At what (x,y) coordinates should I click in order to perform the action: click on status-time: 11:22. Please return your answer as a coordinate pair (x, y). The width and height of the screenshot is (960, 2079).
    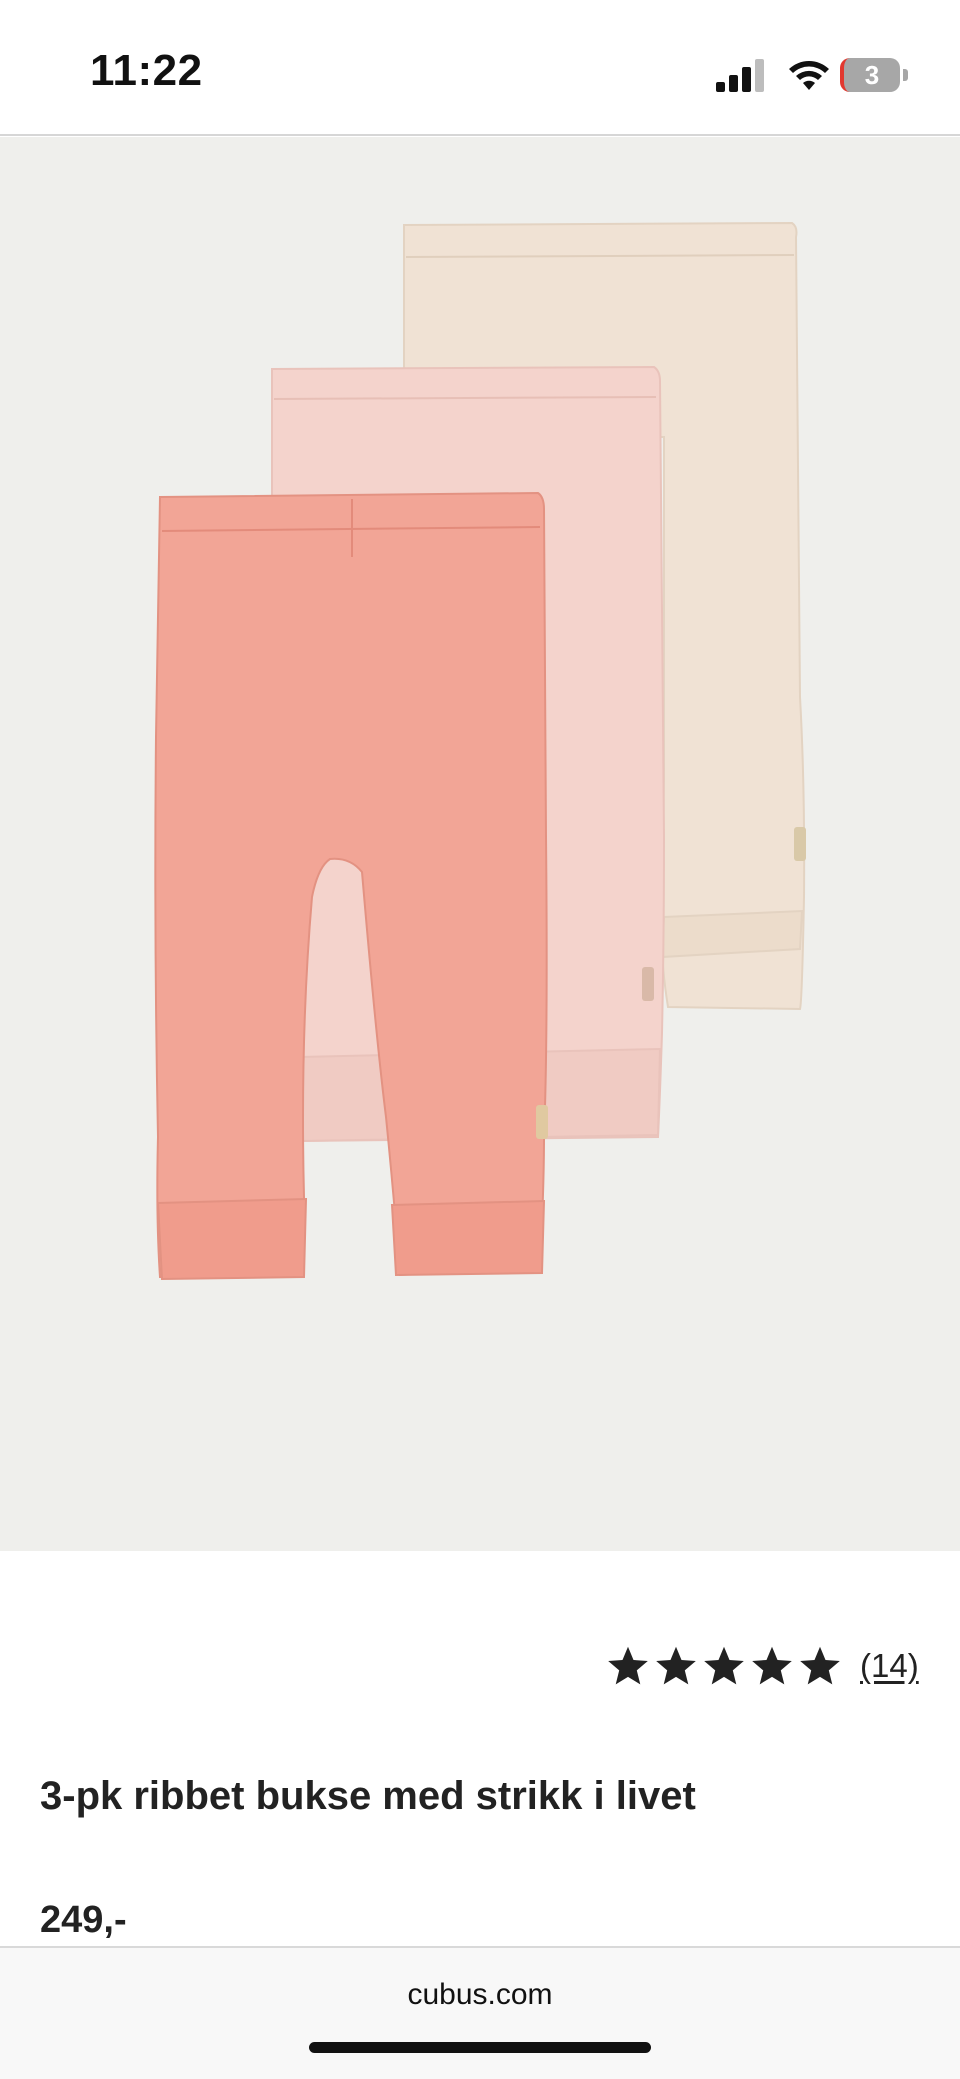
    Looking at the image, I should click on (146, 70).